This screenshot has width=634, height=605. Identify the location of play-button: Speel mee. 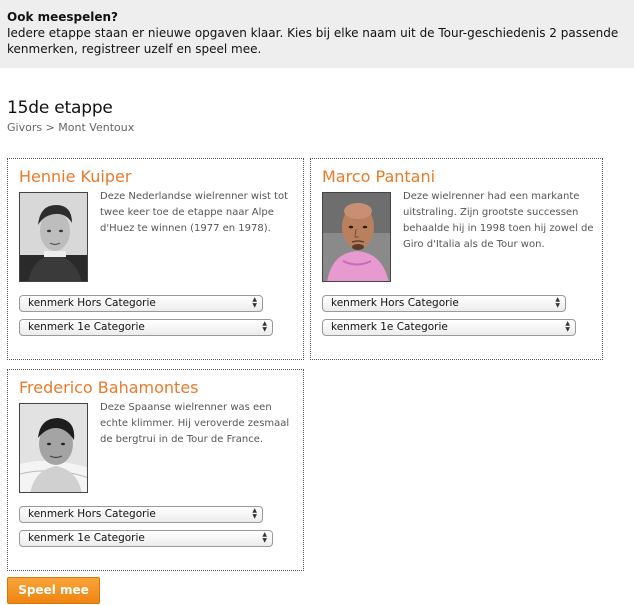
(53, 590).